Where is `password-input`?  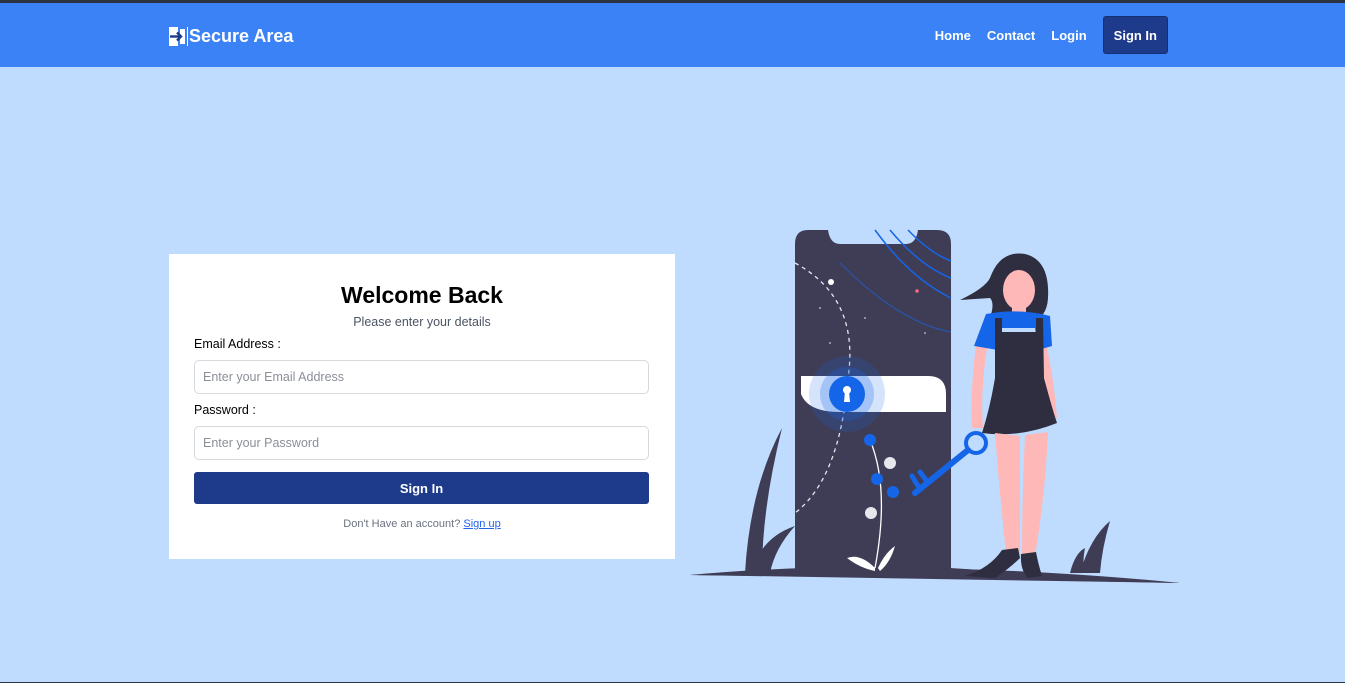
password-input is located at coordinates (421, 443).